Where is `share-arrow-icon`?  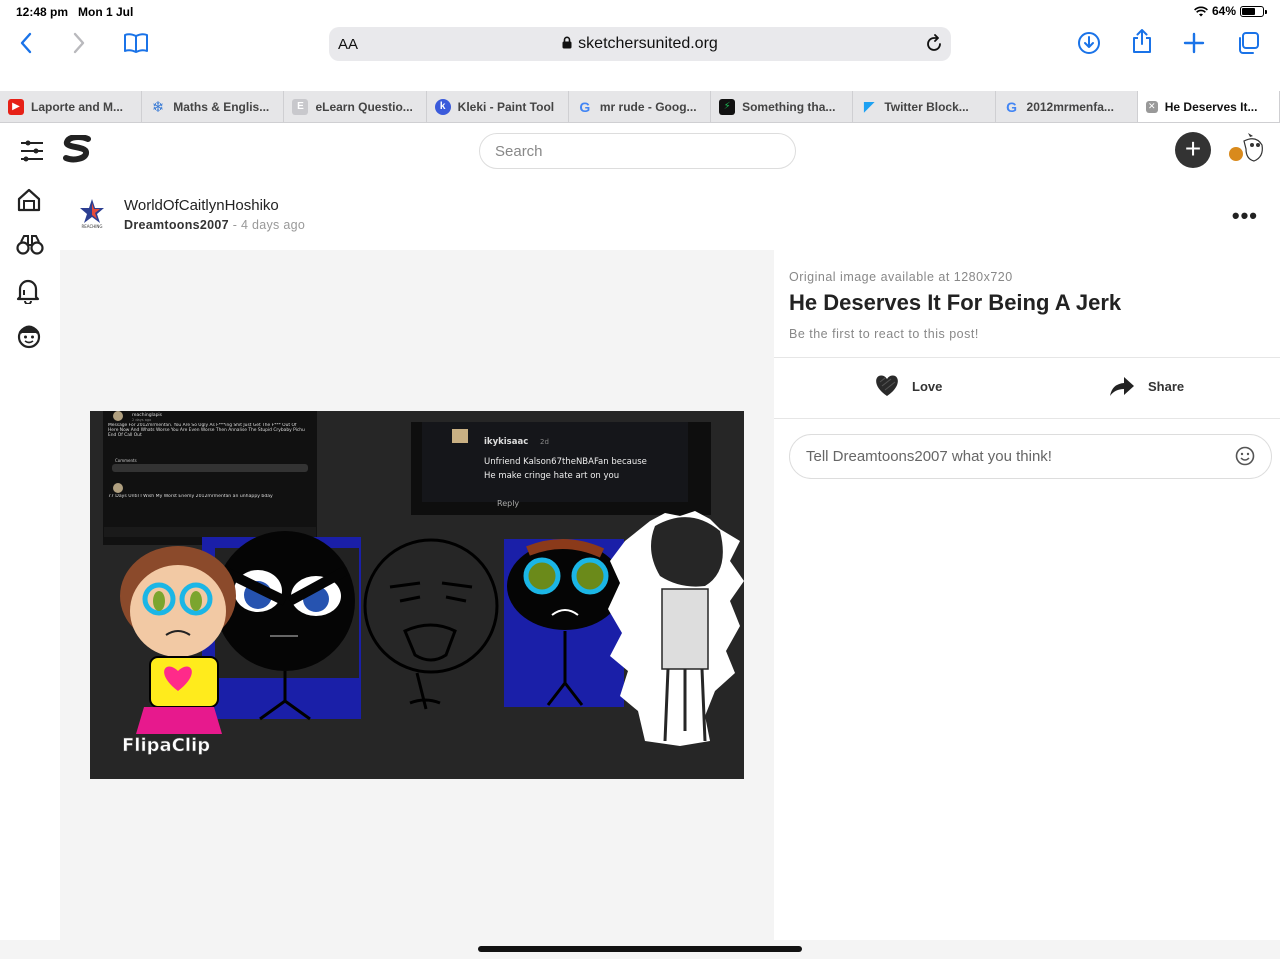 share-arrow-icon is located at coordinates (1122, 386).